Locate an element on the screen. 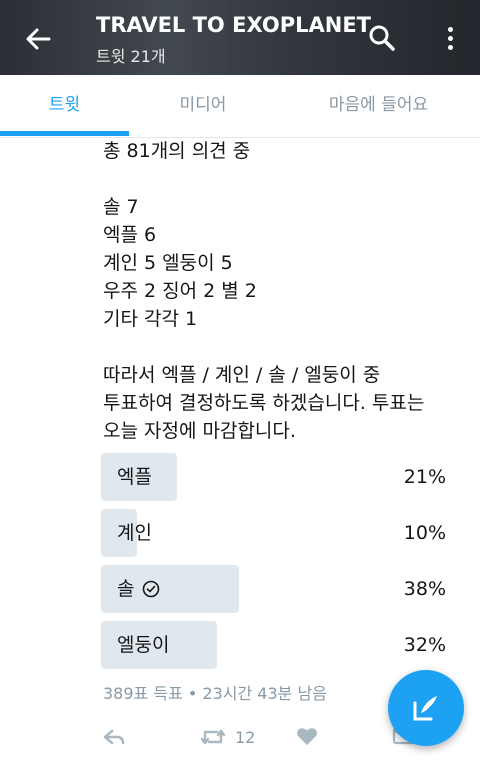  more-options-button is located at coordinates (450, 38).